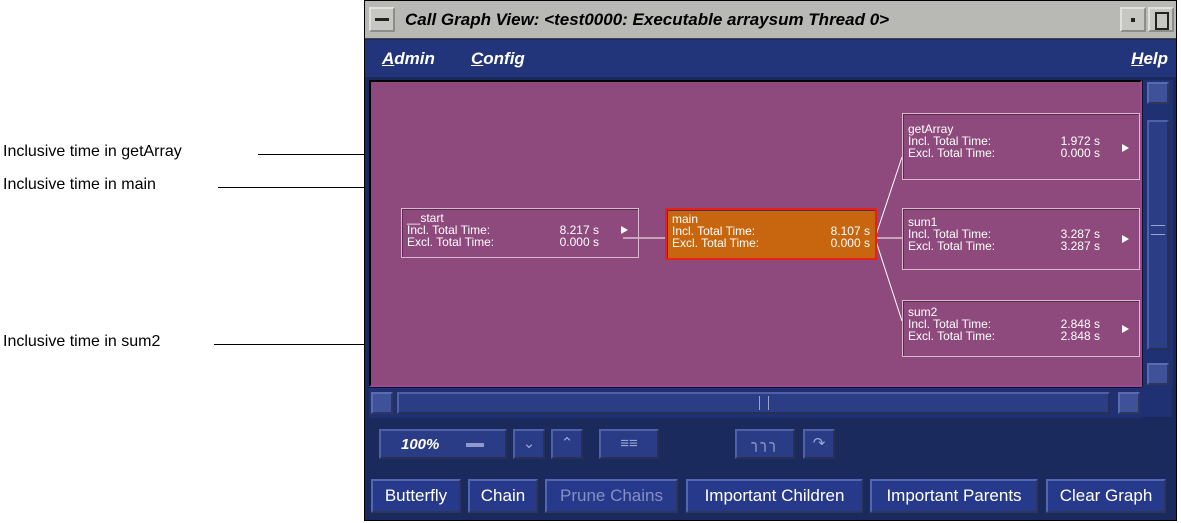  What do you see at coordinates (1133, 19) in the screenshot?
I see `minimize-button` at bounding box center [1133, 19].